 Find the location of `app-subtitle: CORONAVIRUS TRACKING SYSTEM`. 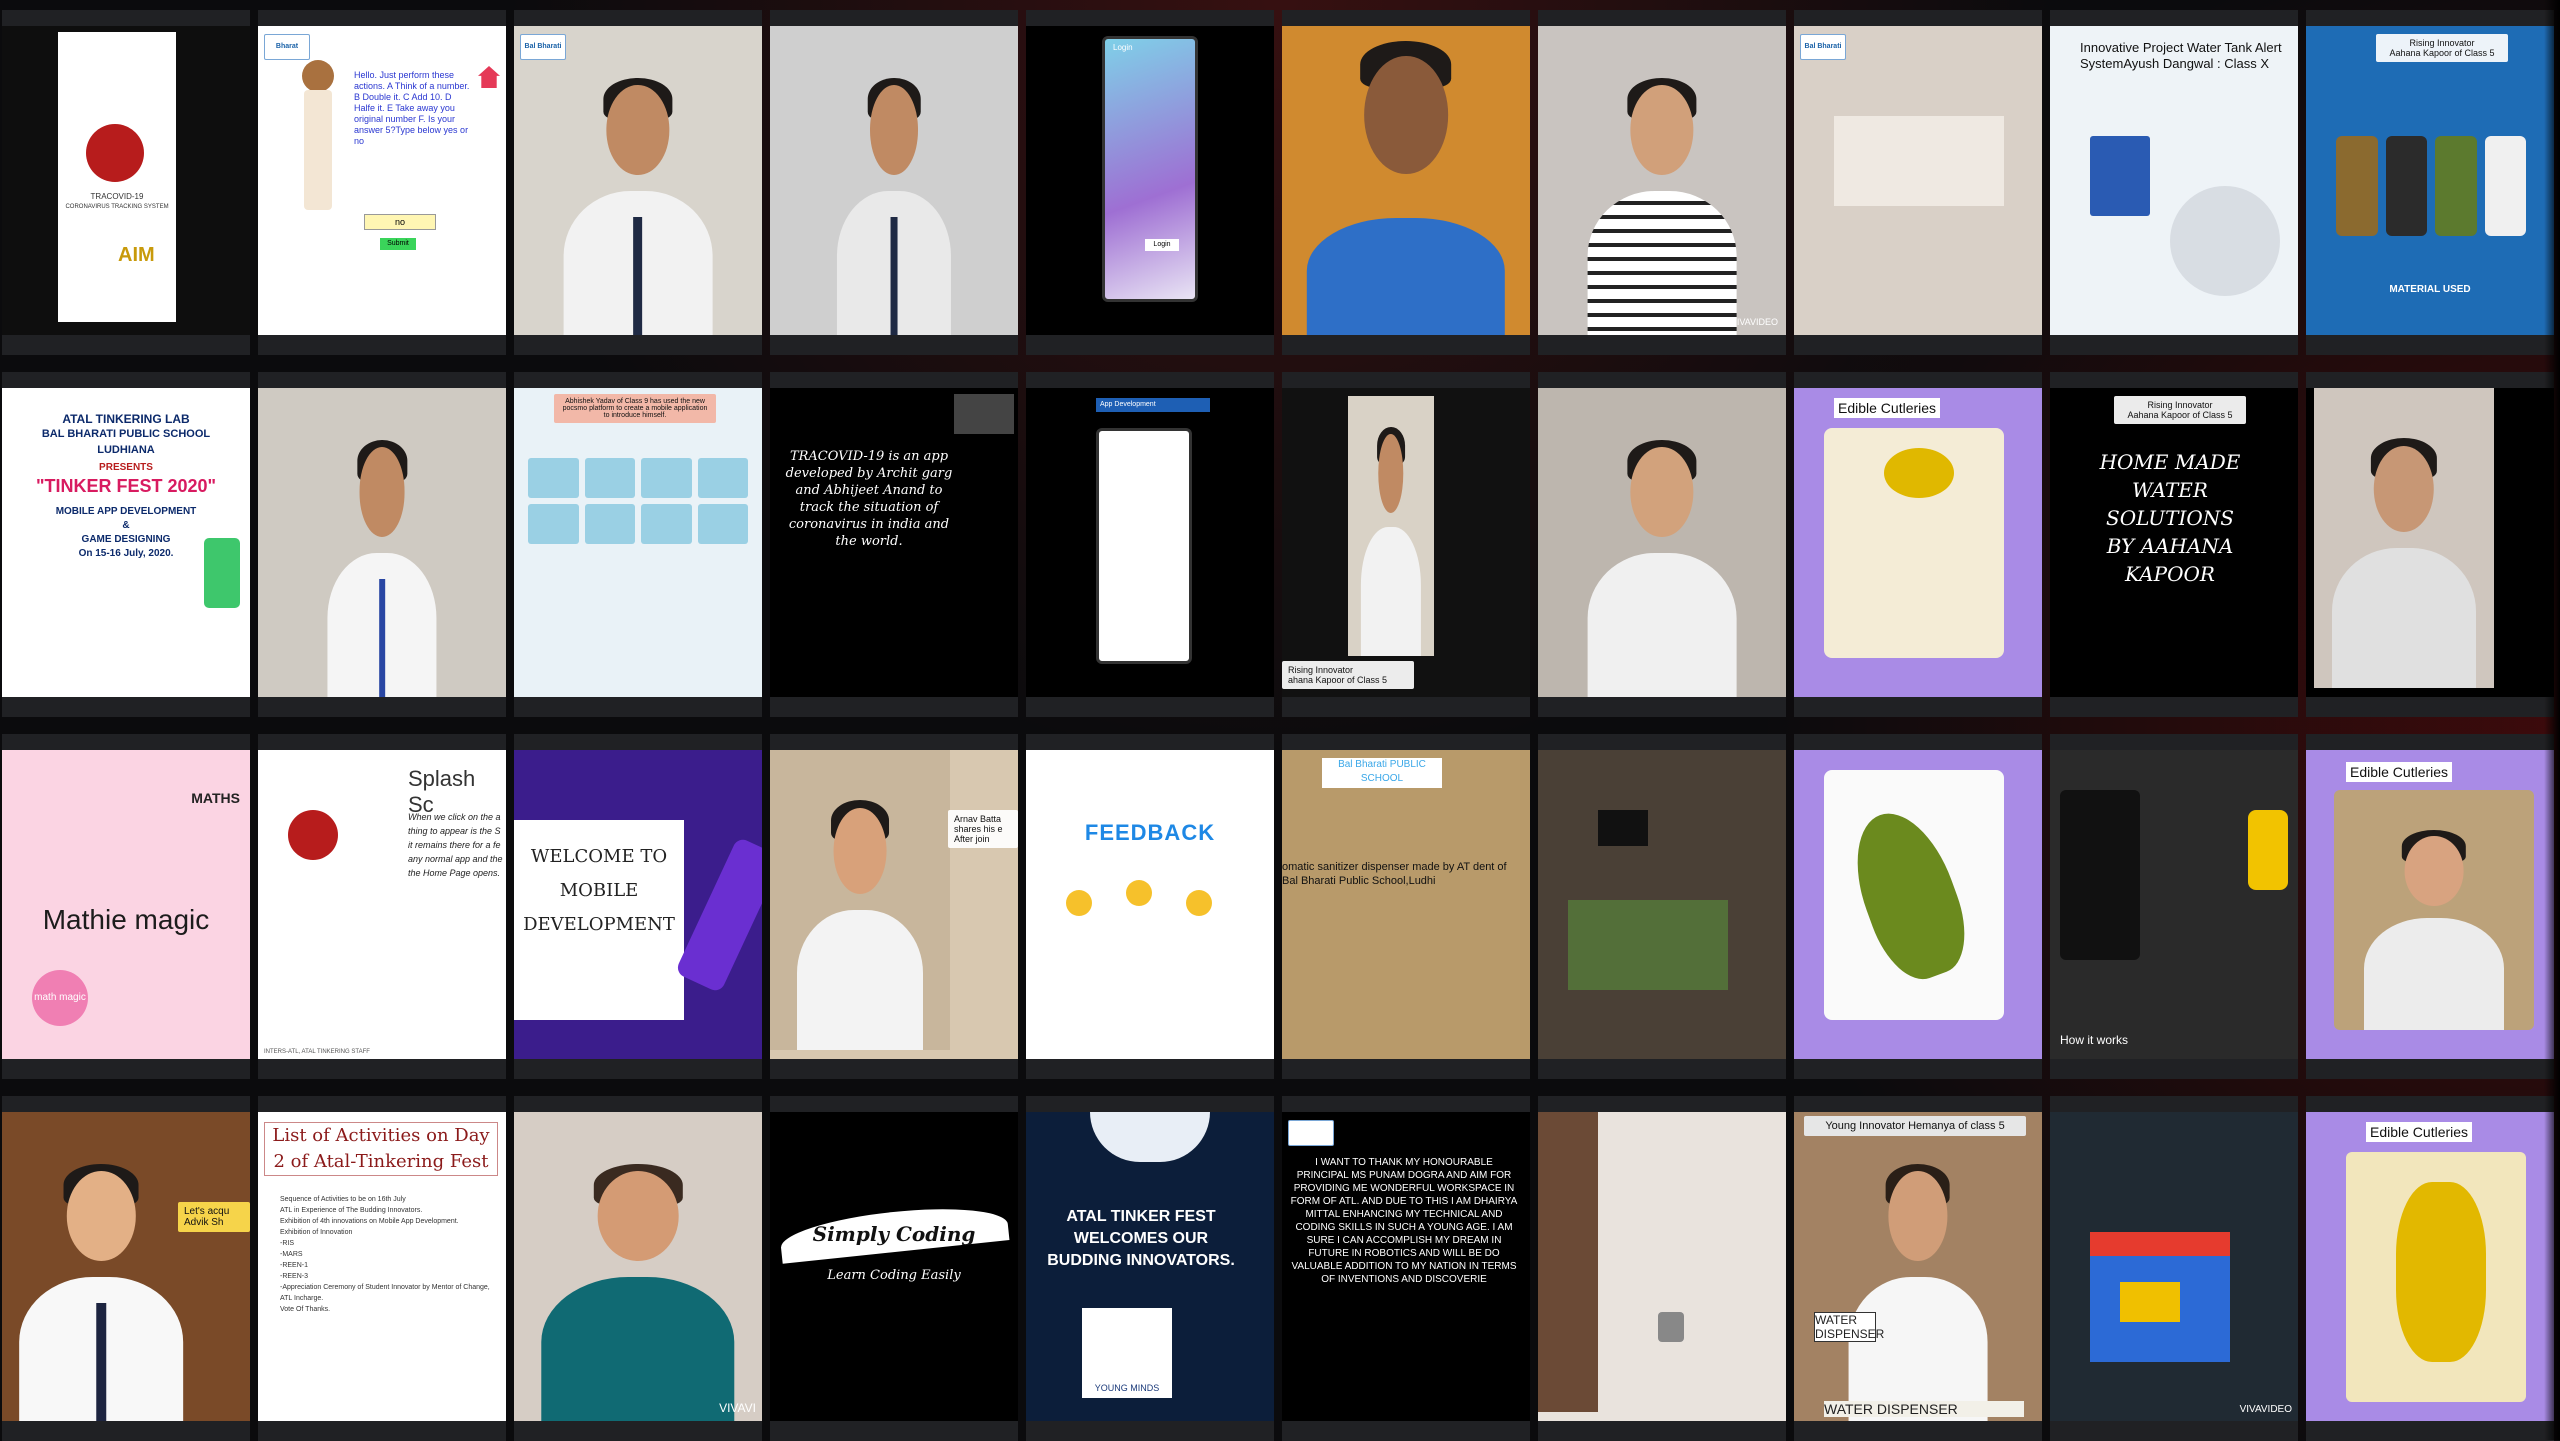

app-subtitle: CORONAVIRUS TRACKING SYSTEM is located at coordinates (117, 207).